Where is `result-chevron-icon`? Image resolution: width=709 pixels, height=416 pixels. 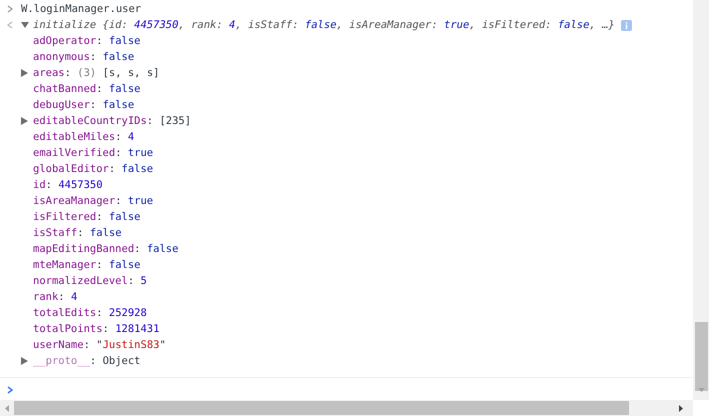
result-chevron-icon is located at coordinates (10, 25).